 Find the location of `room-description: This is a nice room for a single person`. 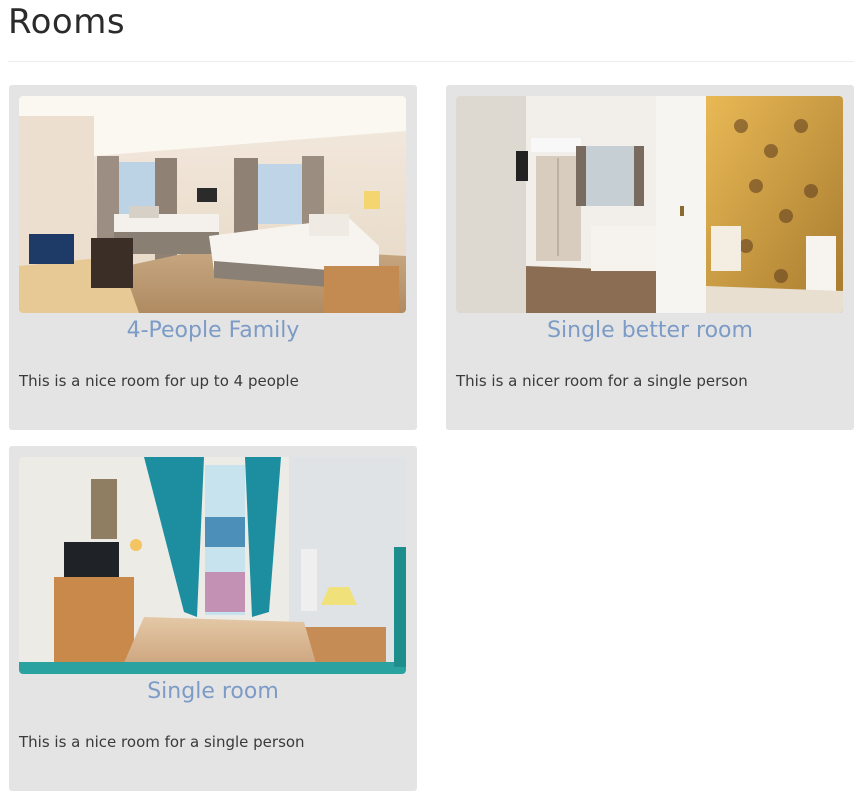

room-description: This is a nice room for a single person is located at coordinates (162, 742).